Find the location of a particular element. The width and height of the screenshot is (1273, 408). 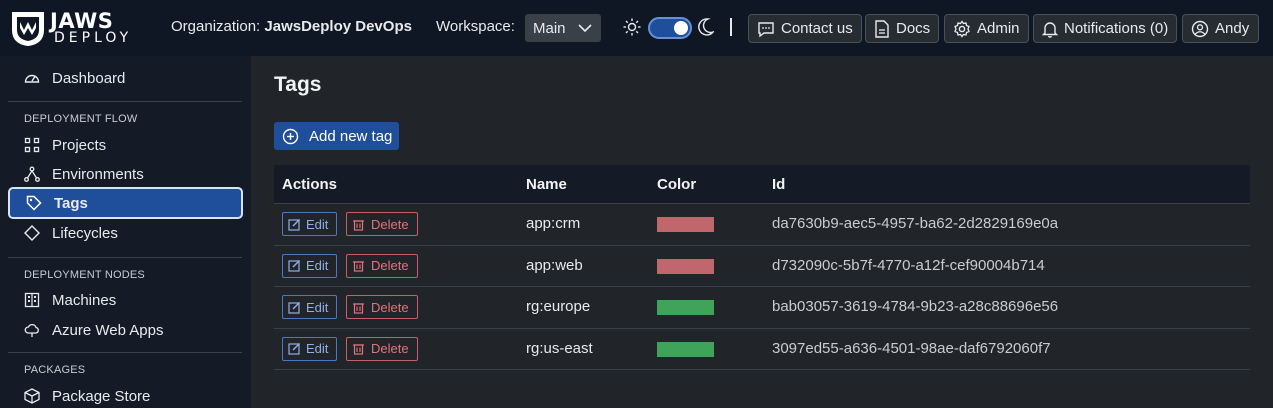

sidebar-item-label: Machines is located at coordinates (84, 300).